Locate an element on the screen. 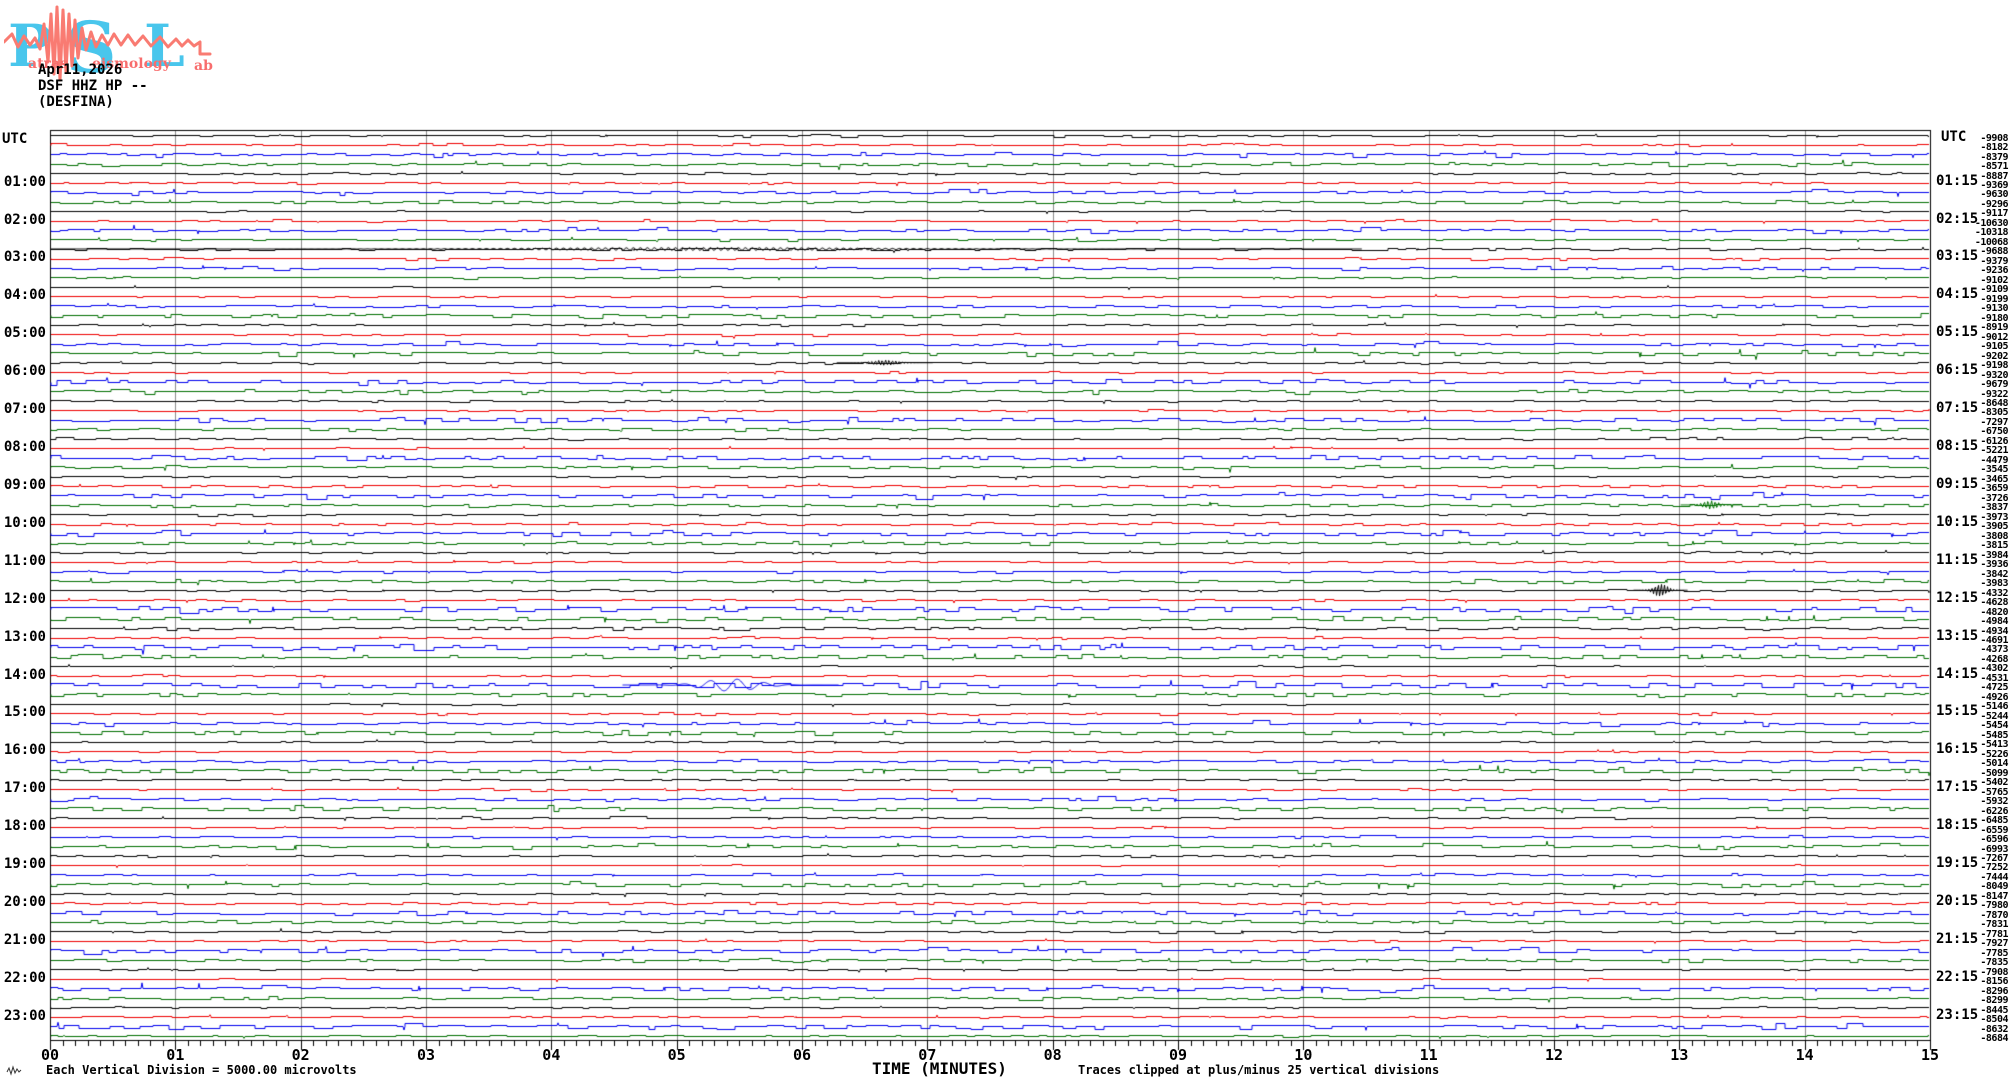  left-time-label: 05:00 is located at coordinates (24, 333).